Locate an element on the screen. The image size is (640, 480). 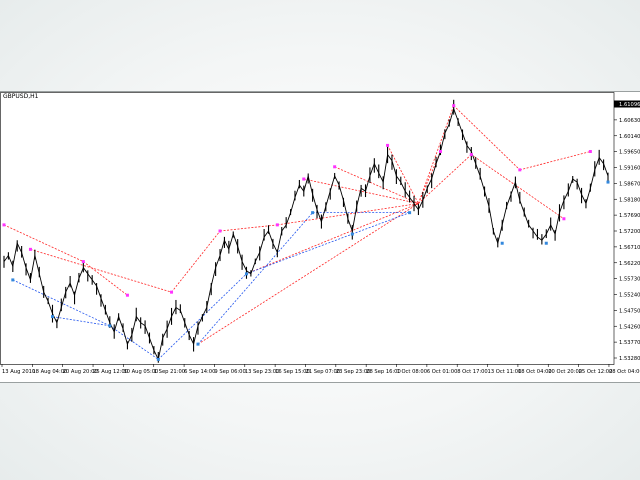
price-axis-label: 1.55240 is located at coordinates (629, 296).